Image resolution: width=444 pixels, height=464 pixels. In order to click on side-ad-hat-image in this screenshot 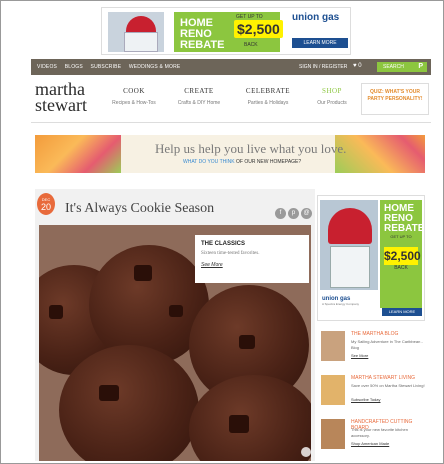, I will do `click(350, 226)`.